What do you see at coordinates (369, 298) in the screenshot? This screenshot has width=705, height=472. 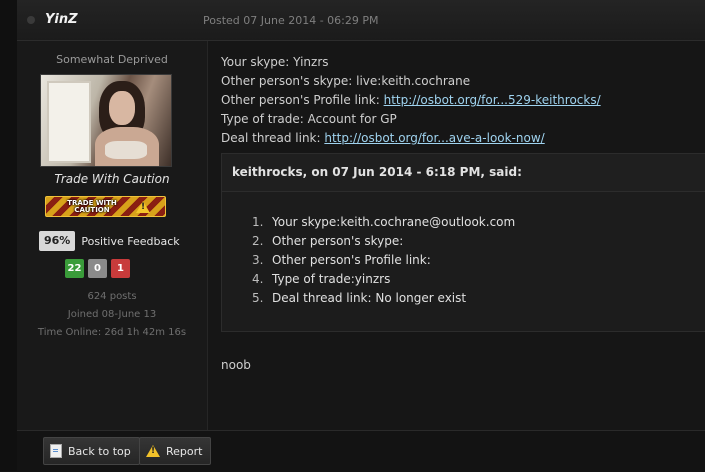 I see `list-text: Deal thread link: No longer exist` at bounding box center [369, 298].